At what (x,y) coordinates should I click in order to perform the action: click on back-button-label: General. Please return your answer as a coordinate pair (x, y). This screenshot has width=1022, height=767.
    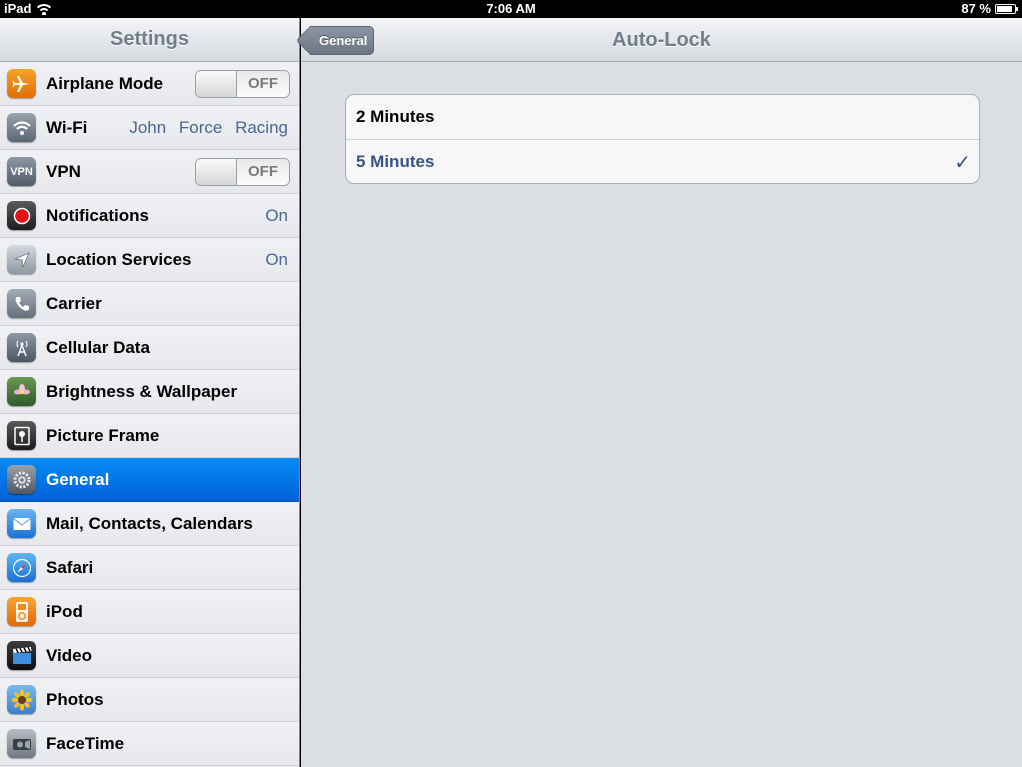
    Looking at the image, I should click on (343, 40).